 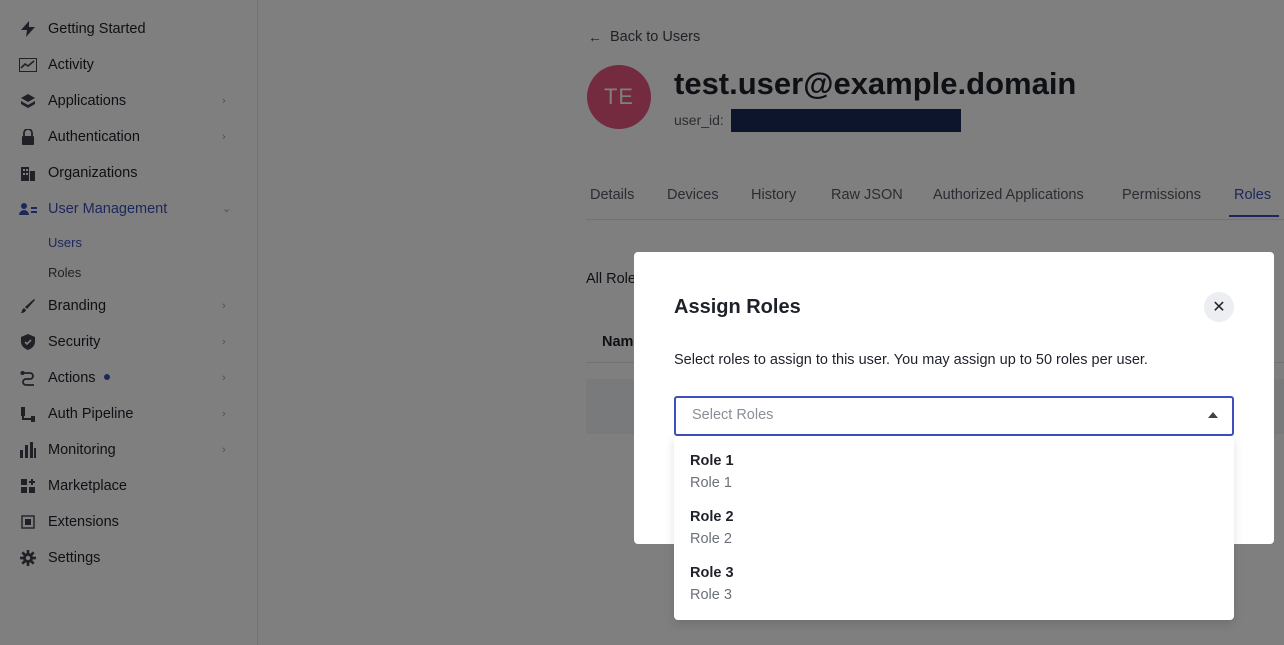 I want to click on option-name: Role 2, so click(x=712, y=517).